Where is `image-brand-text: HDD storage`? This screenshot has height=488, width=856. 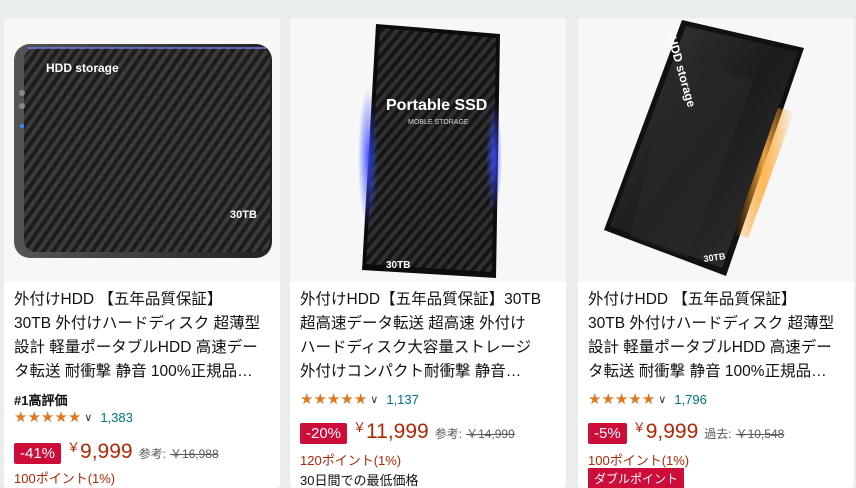 image-brand-text: HDD storage is located at coordinates (82, 68).